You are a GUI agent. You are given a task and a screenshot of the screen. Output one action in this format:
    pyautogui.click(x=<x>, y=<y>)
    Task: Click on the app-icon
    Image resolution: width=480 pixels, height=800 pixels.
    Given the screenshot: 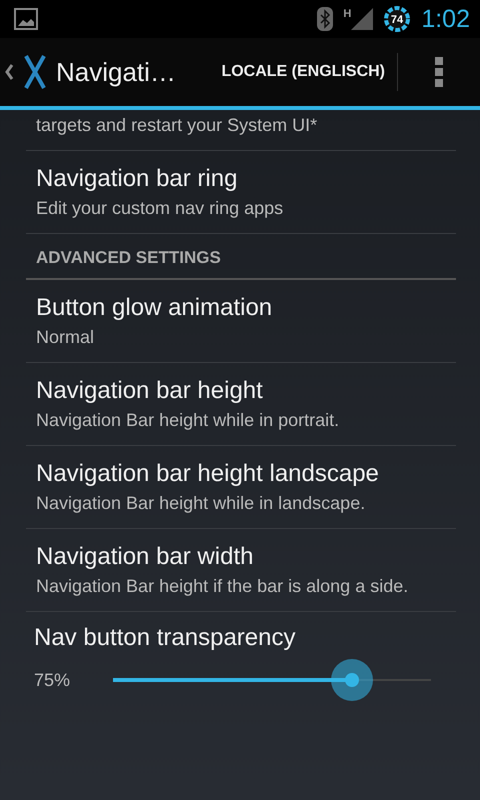 What is the action you would take?
    pyautogui.click(x=35, y=72)
    